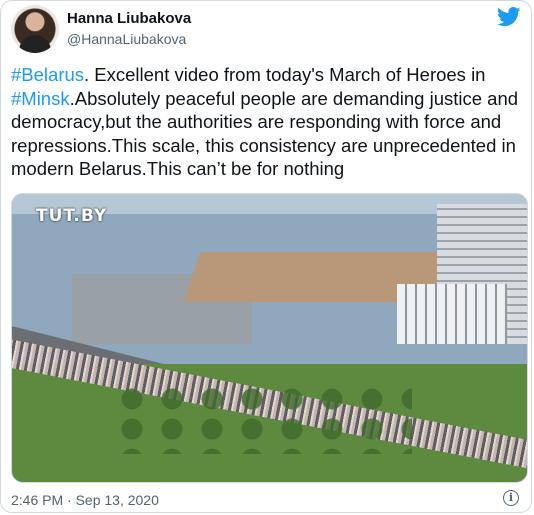  Describe the element at coordinates (47, 74) in the screenshot. I see `hashtag-belarus: #Belarus` at that location.